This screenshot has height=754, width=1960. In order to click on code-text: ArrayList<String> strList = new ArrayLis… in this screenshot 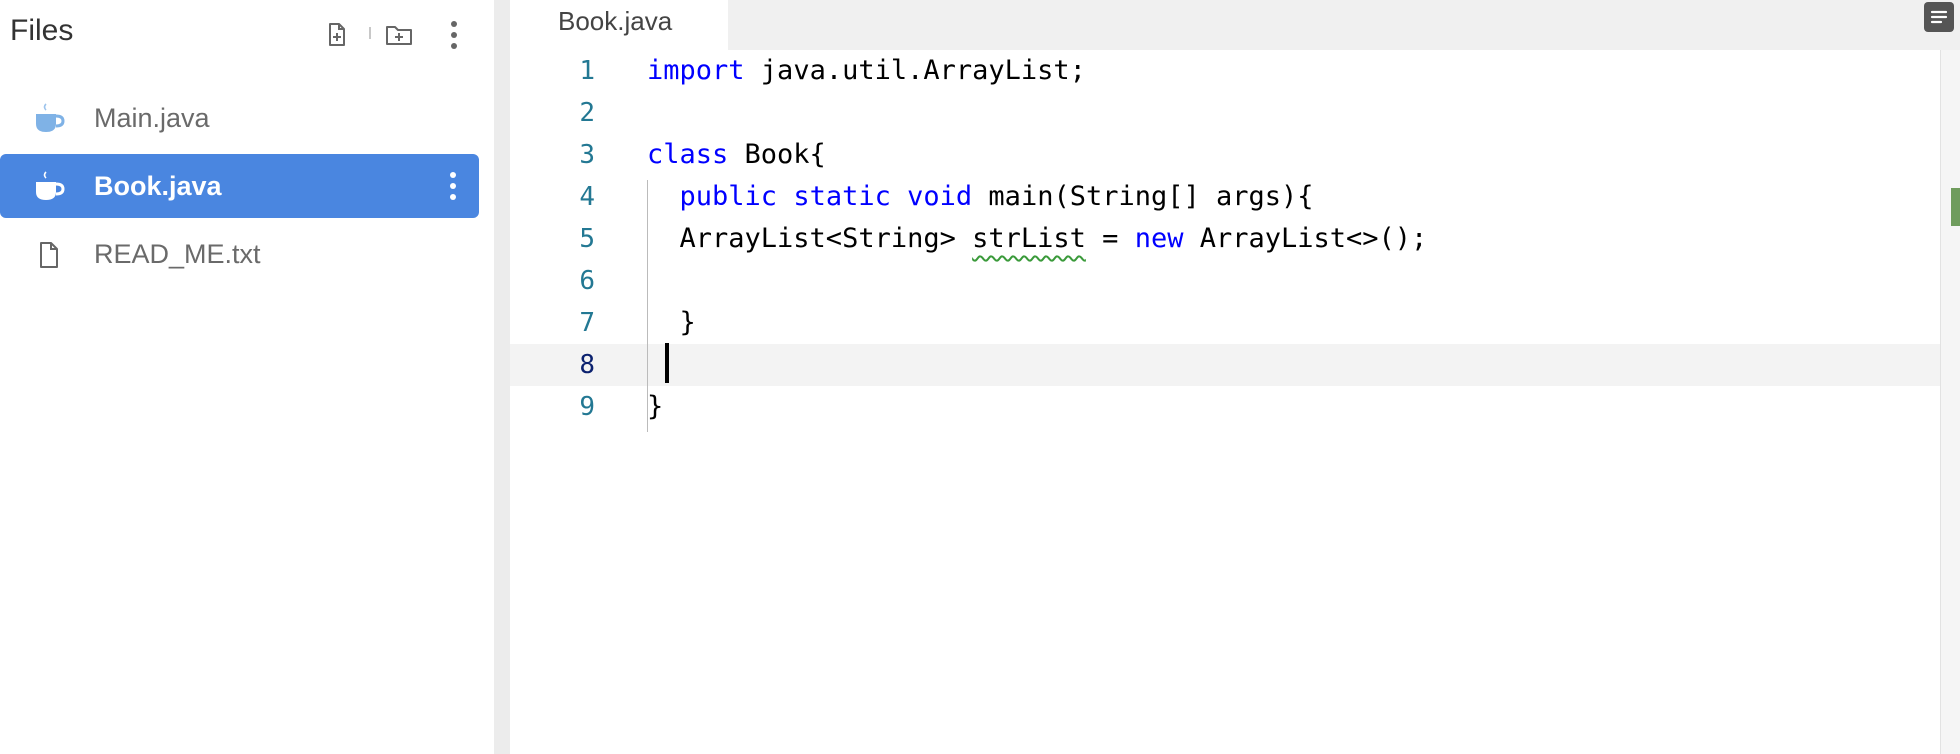, I will do `click(1037, 238)`.